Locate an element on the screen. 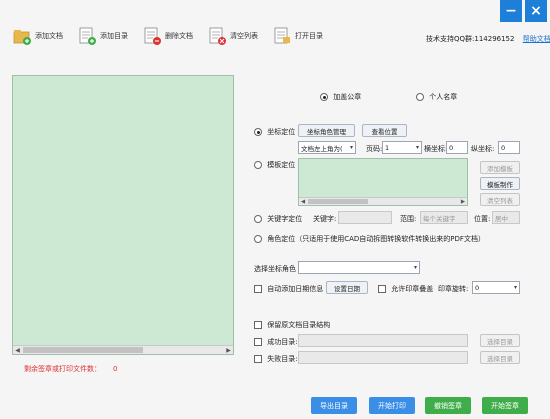  y-coord-input: 0 is located at coordinates (509, 147).